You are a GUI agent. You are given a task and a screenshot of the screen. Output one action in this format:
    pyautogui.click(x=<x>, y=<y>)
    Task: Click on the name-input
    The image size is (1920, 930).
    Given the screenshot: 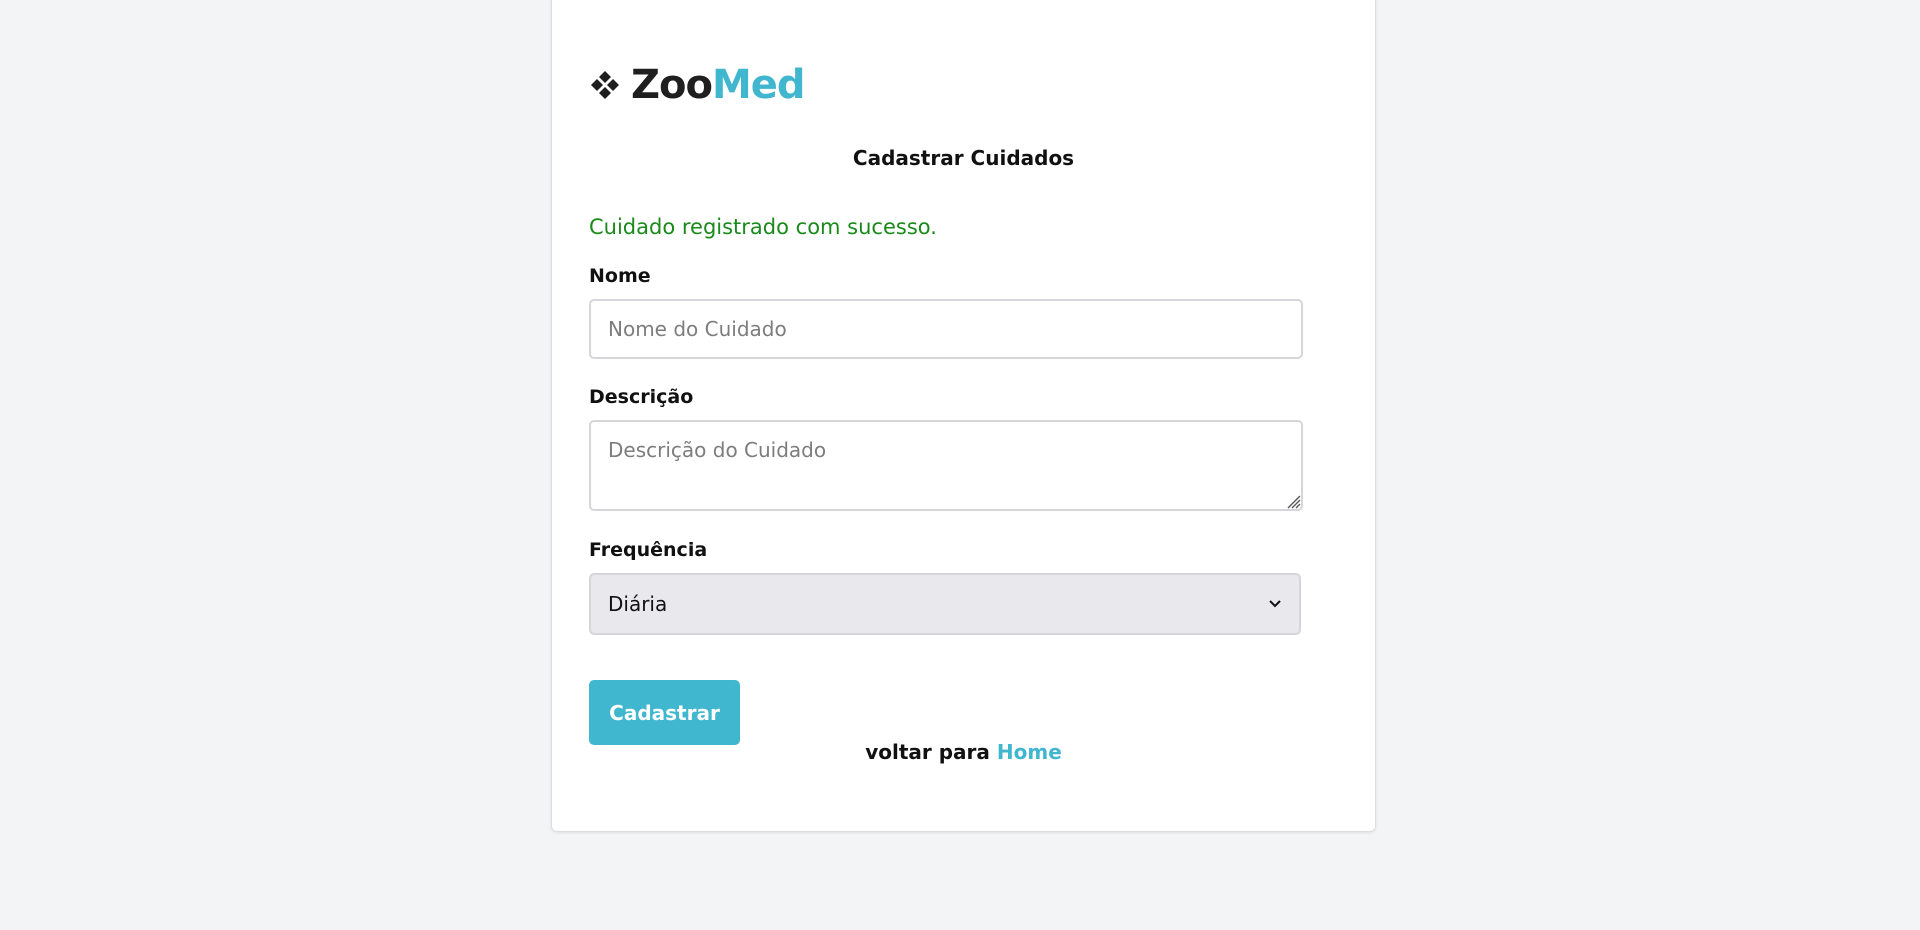 What is the action you would take?
    pyautogui.click(x=946, y=329)
    